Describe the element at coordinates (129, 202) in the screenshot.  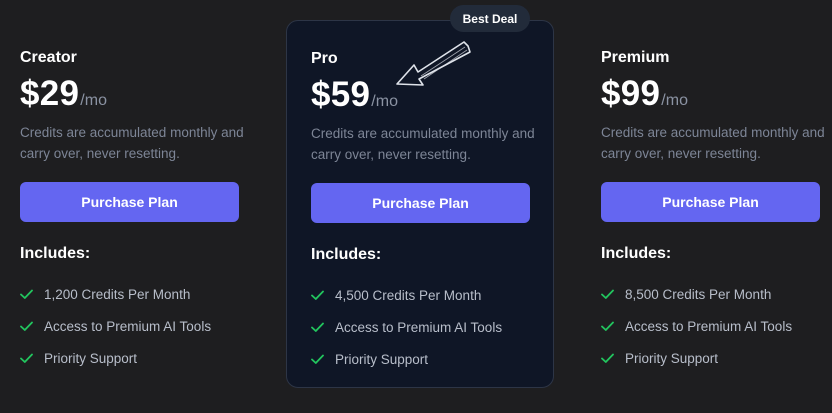
I see `purchase-plan-button-creator: Purchase Plan` at that location.